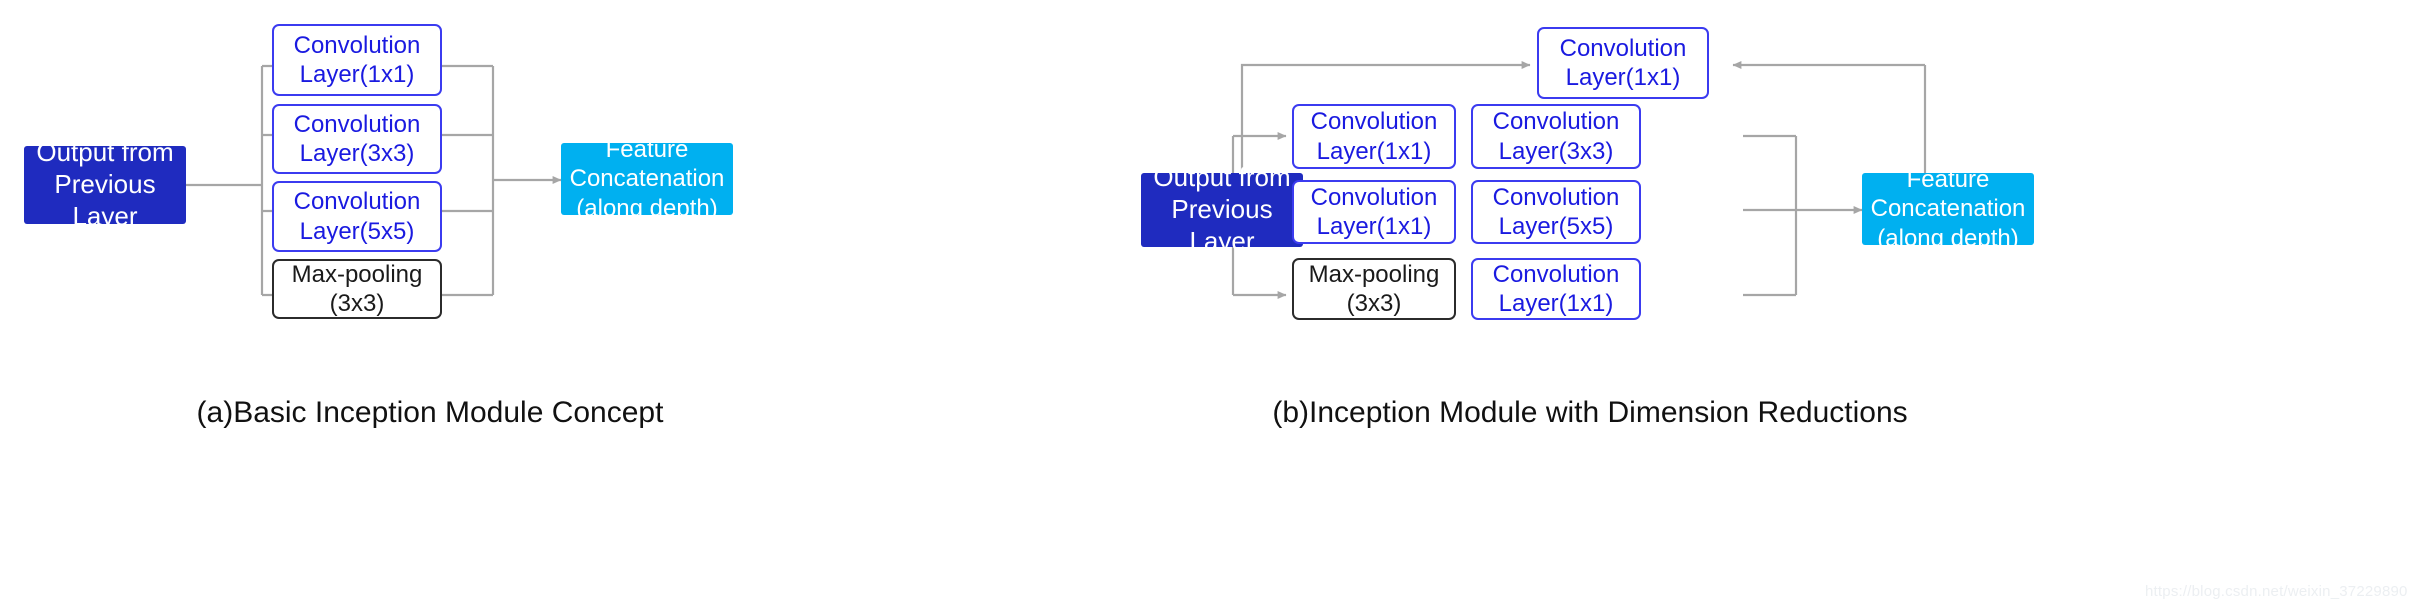  What do you see at coordinates (1222, 177) in the screenshot?
I see `panel-b-input-line1: Output from` at bounding box center [1222, 177].